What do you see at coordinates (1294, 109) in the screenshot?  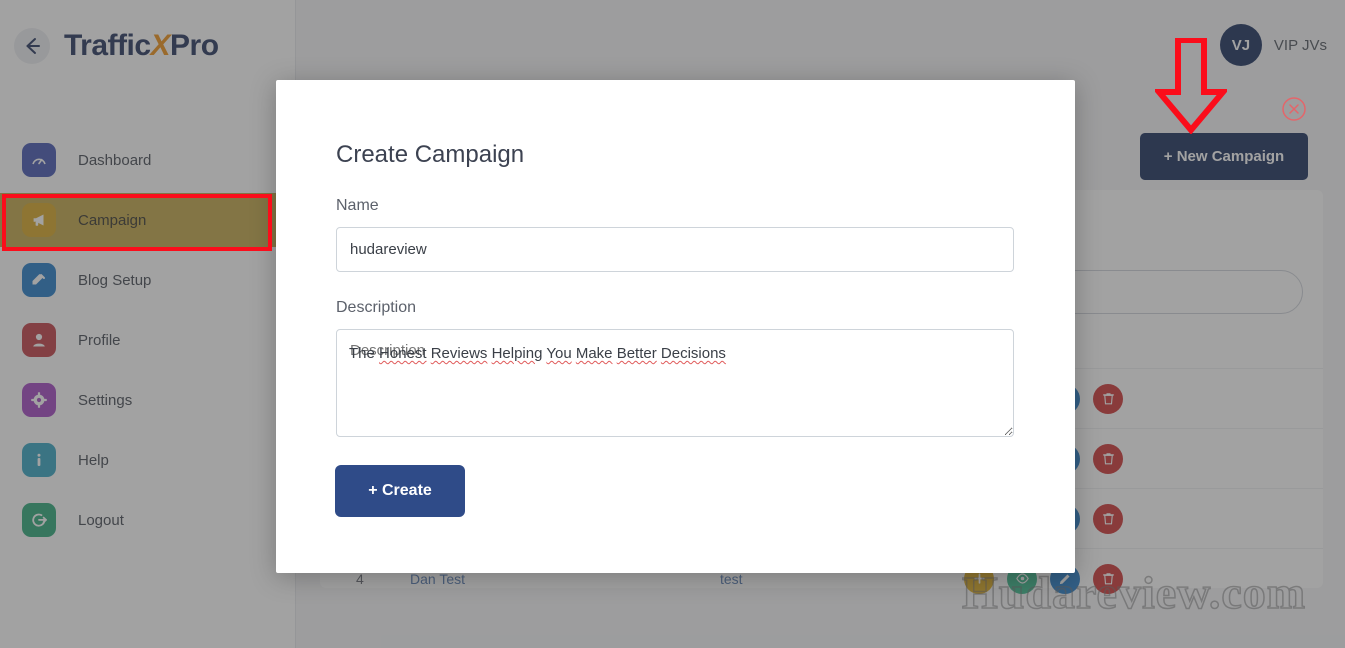 I see `close-icon` at bounding box center [1294, 109].